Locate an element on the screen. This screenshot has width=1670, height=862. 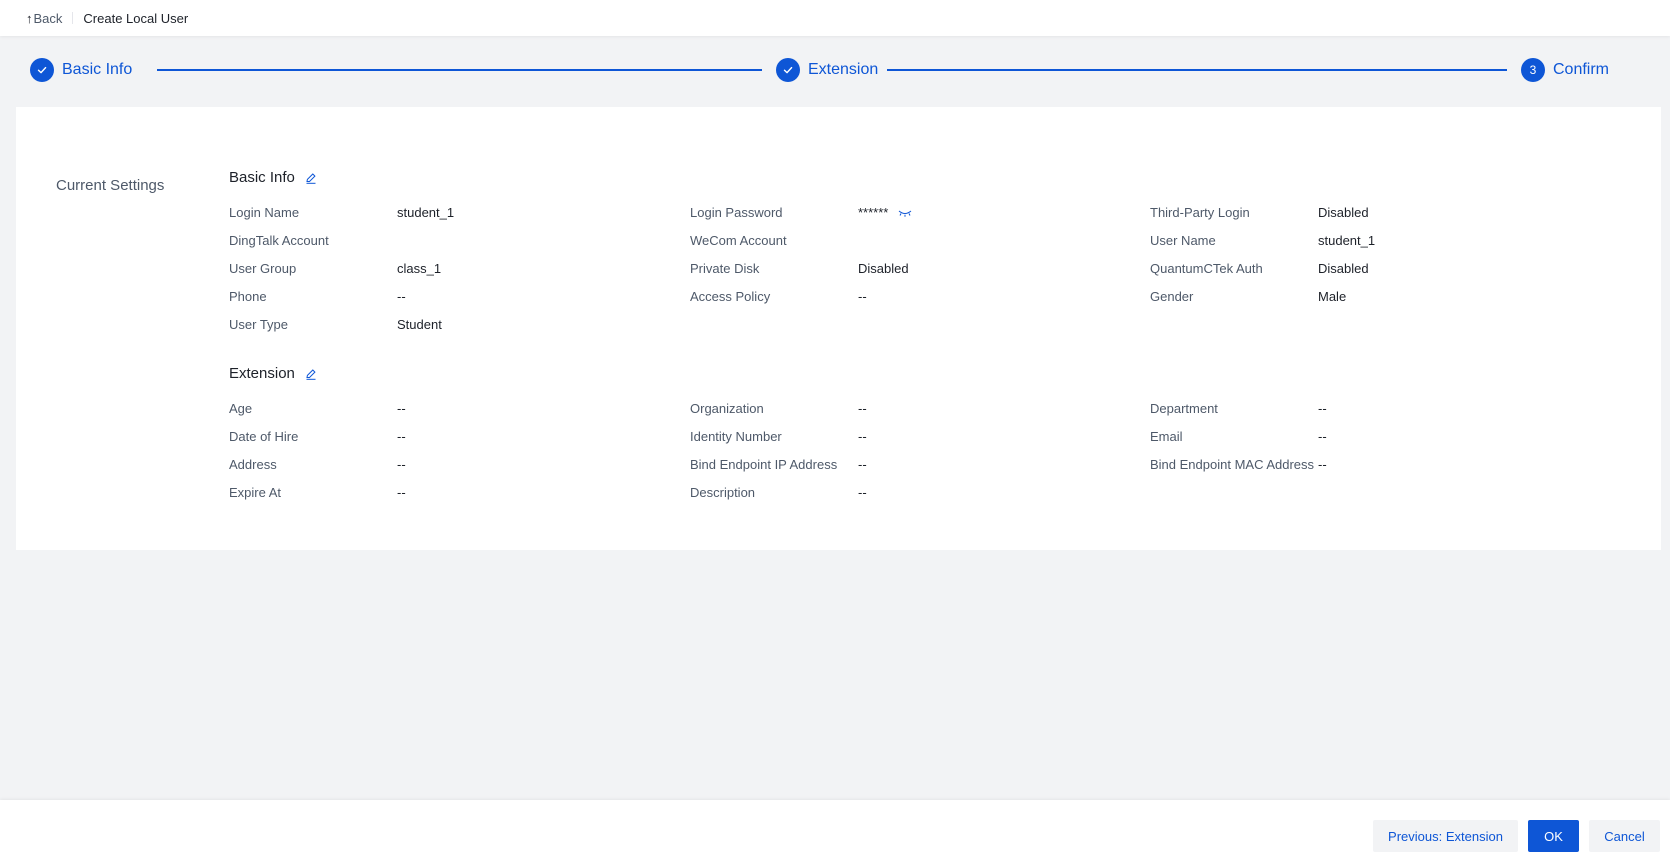
ok-button: OK is located at coordinates (1553, 836).